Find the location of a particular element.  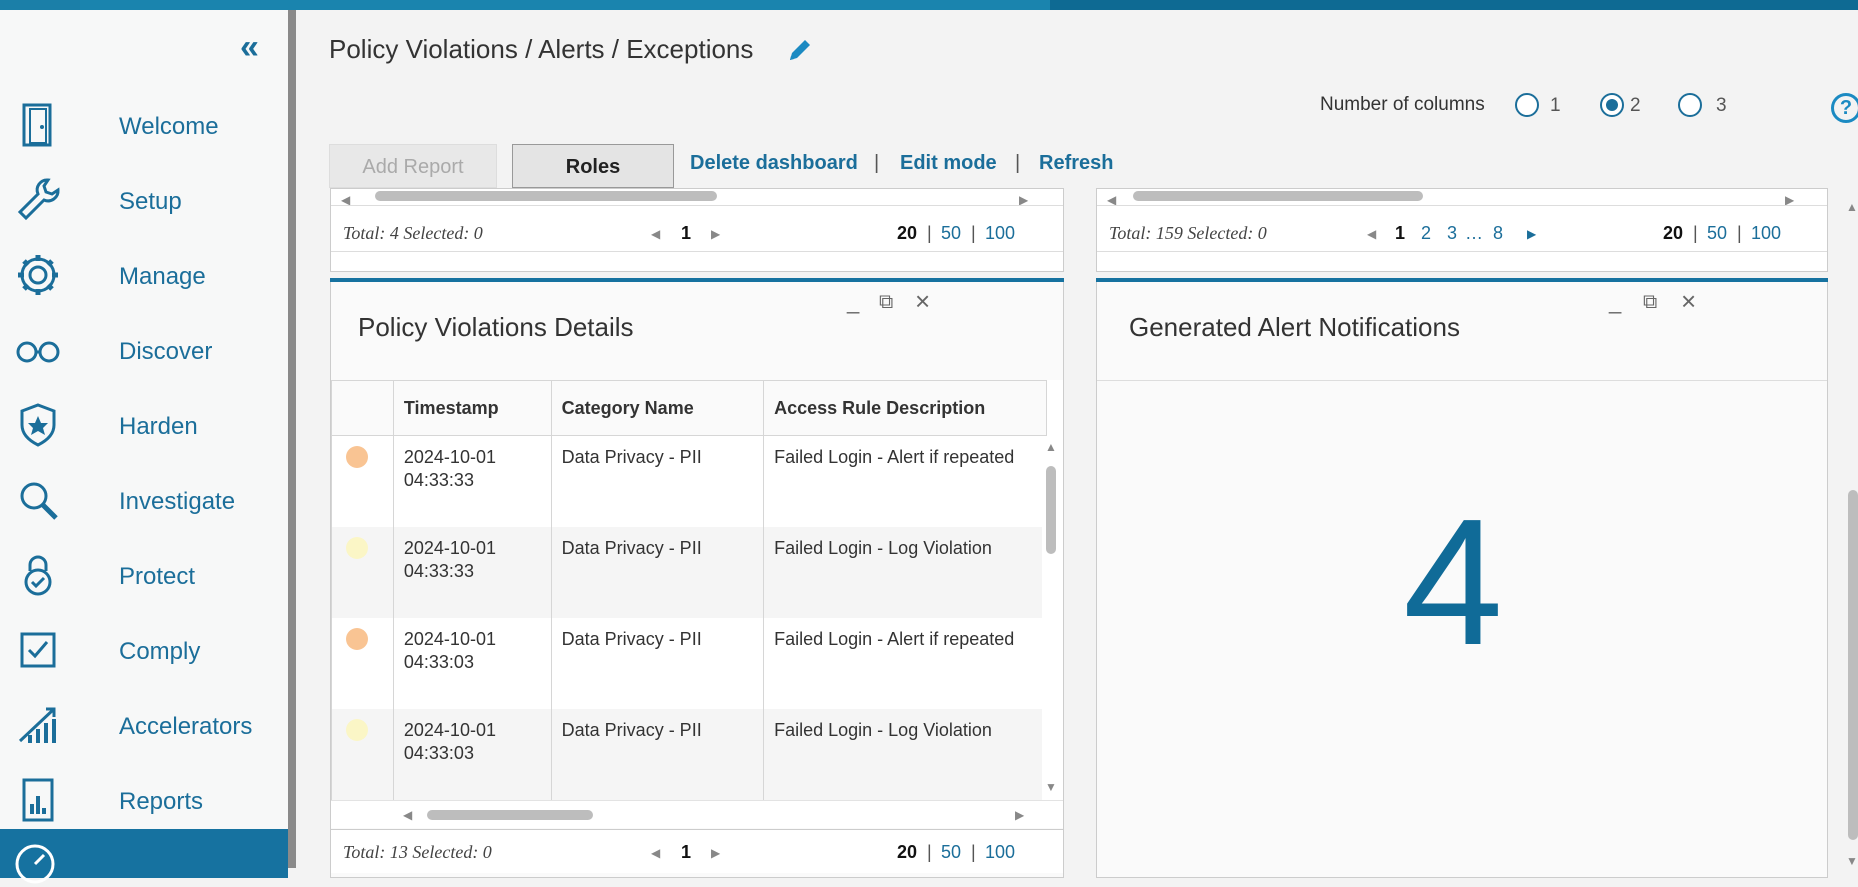

timestamp-date: 2024-10-01 is located at coordinates (449, 638).